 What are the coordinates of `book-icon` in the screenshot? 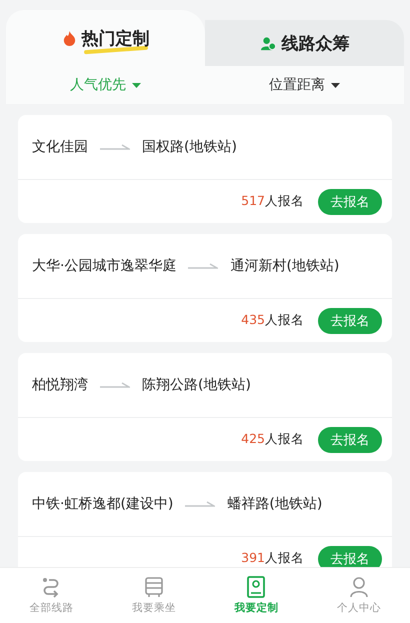 It's located at (256, 587).